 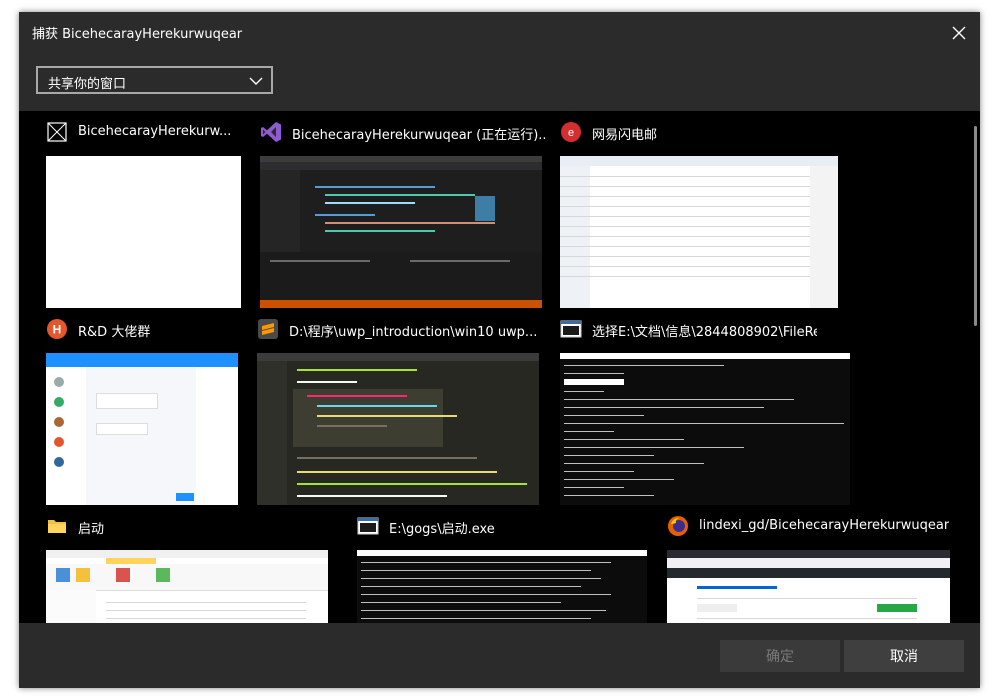 I want to click on window-title: R&D 大佬群, so click(x=114, y=332).